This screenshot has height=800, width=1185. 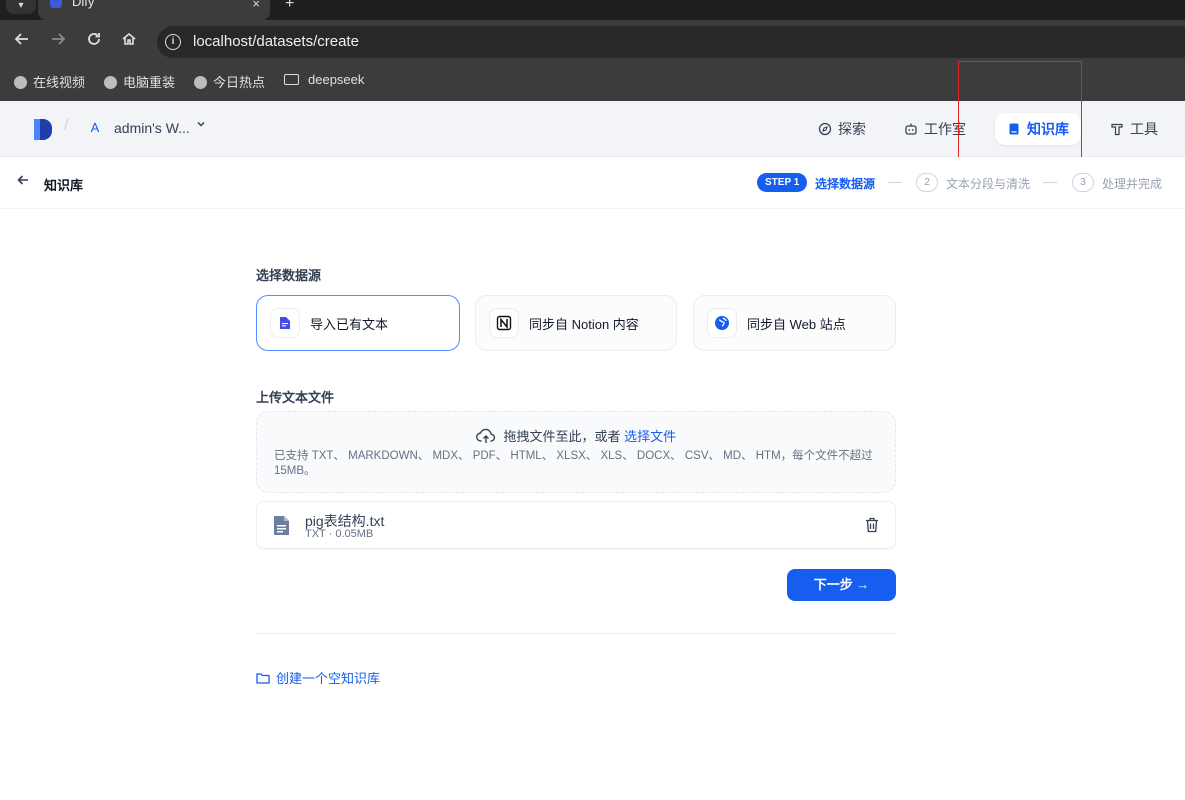 I want to click on step-2-badge: 2, so click(x=927, y=182).